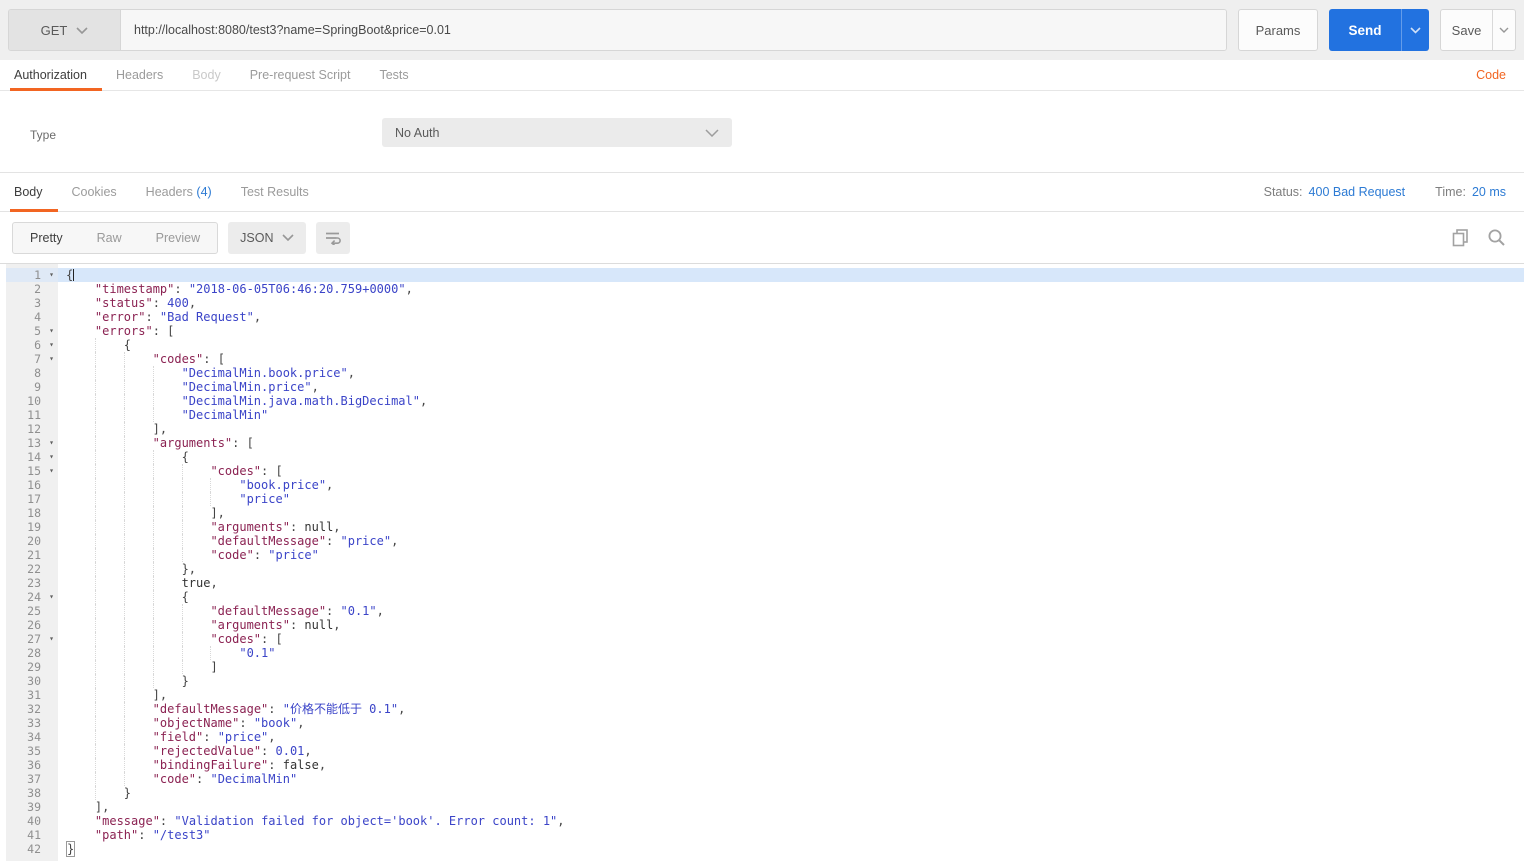 Image resolution: width=1524 pixels, height=861 pixels. Describe the element at coordinates (762, 237) in the screenshot. I see `response-viewer-toolbar: Pretty Raw Preview JSON` at that location.